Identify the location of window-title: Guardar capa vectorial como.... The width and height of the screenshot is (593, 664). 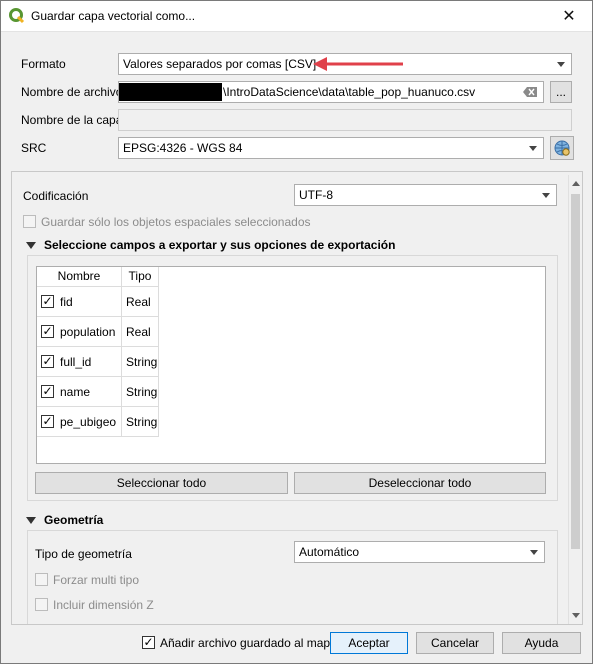
(113, 16).